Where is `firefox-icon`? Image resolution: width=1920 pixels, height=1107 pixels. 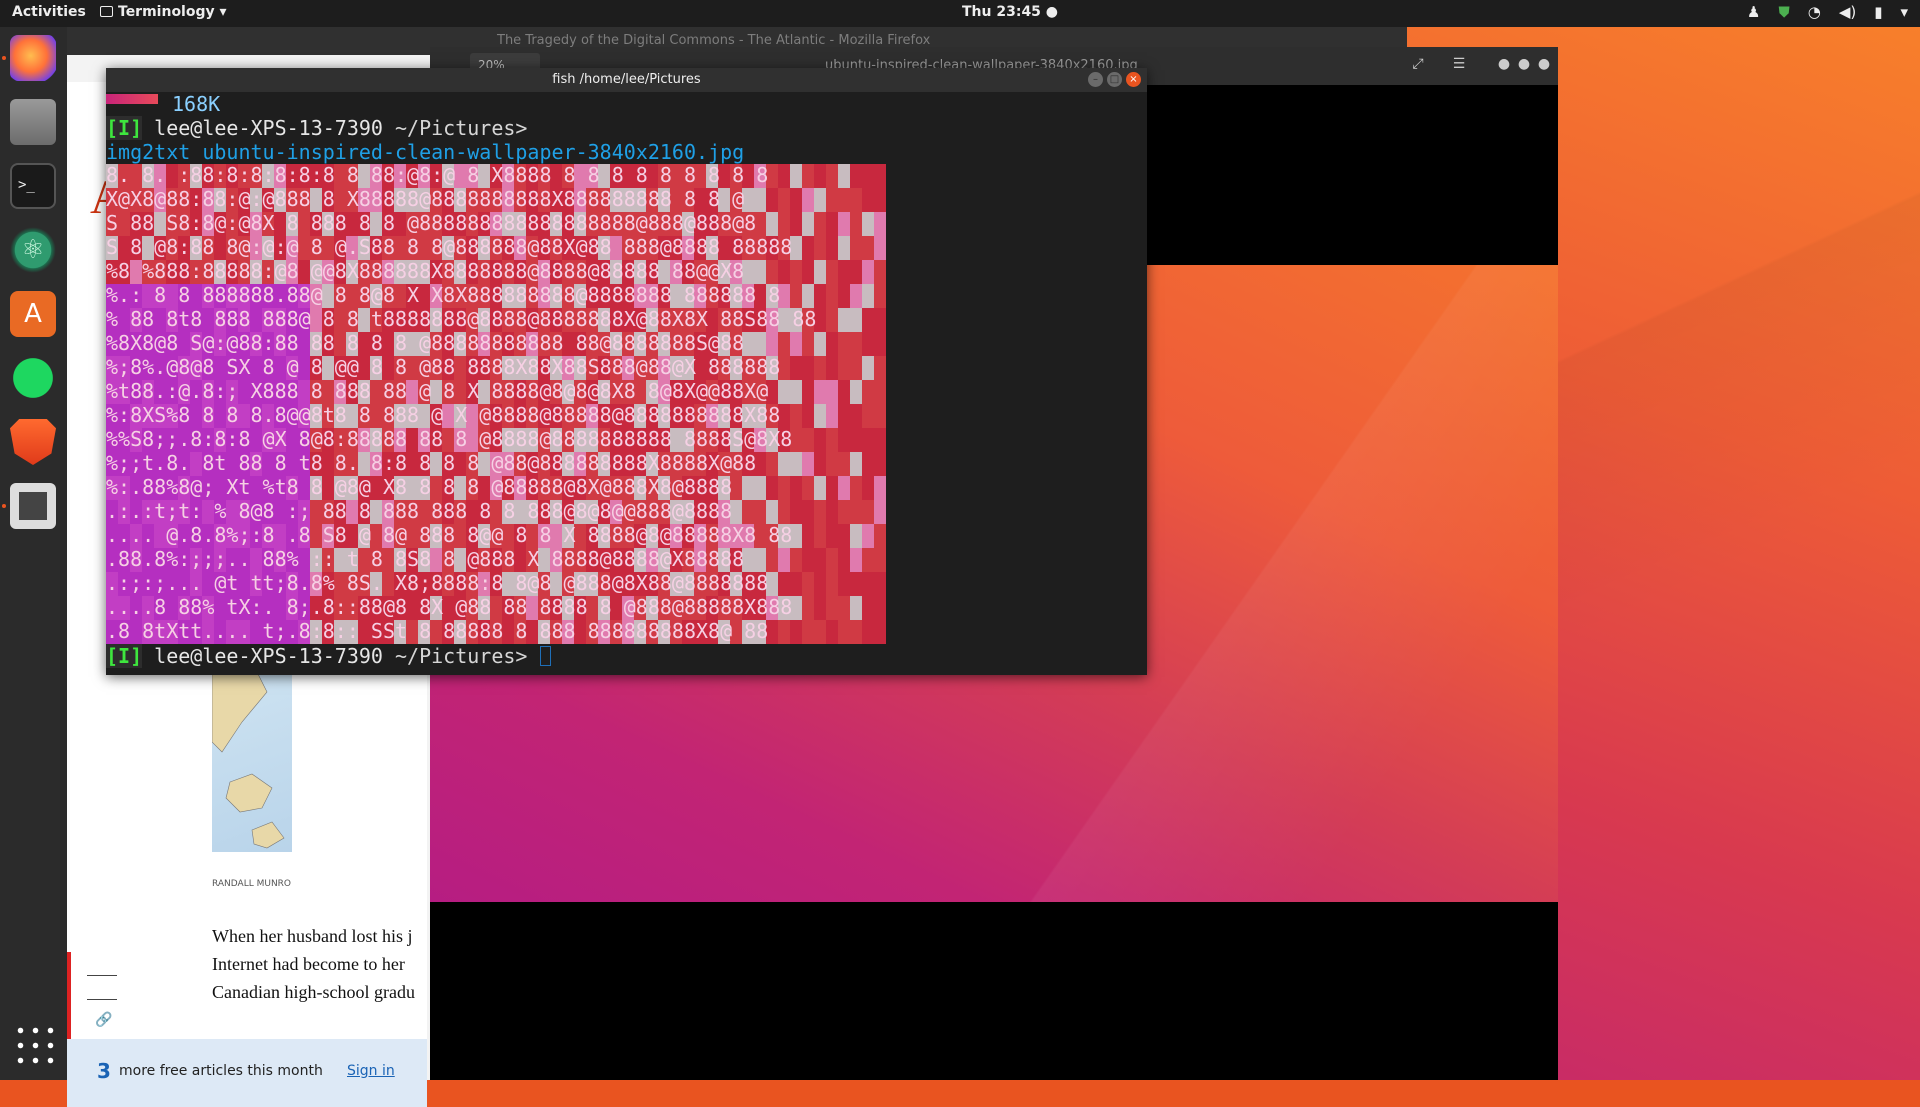
firefox-icon is located at coordinates (33, 58).